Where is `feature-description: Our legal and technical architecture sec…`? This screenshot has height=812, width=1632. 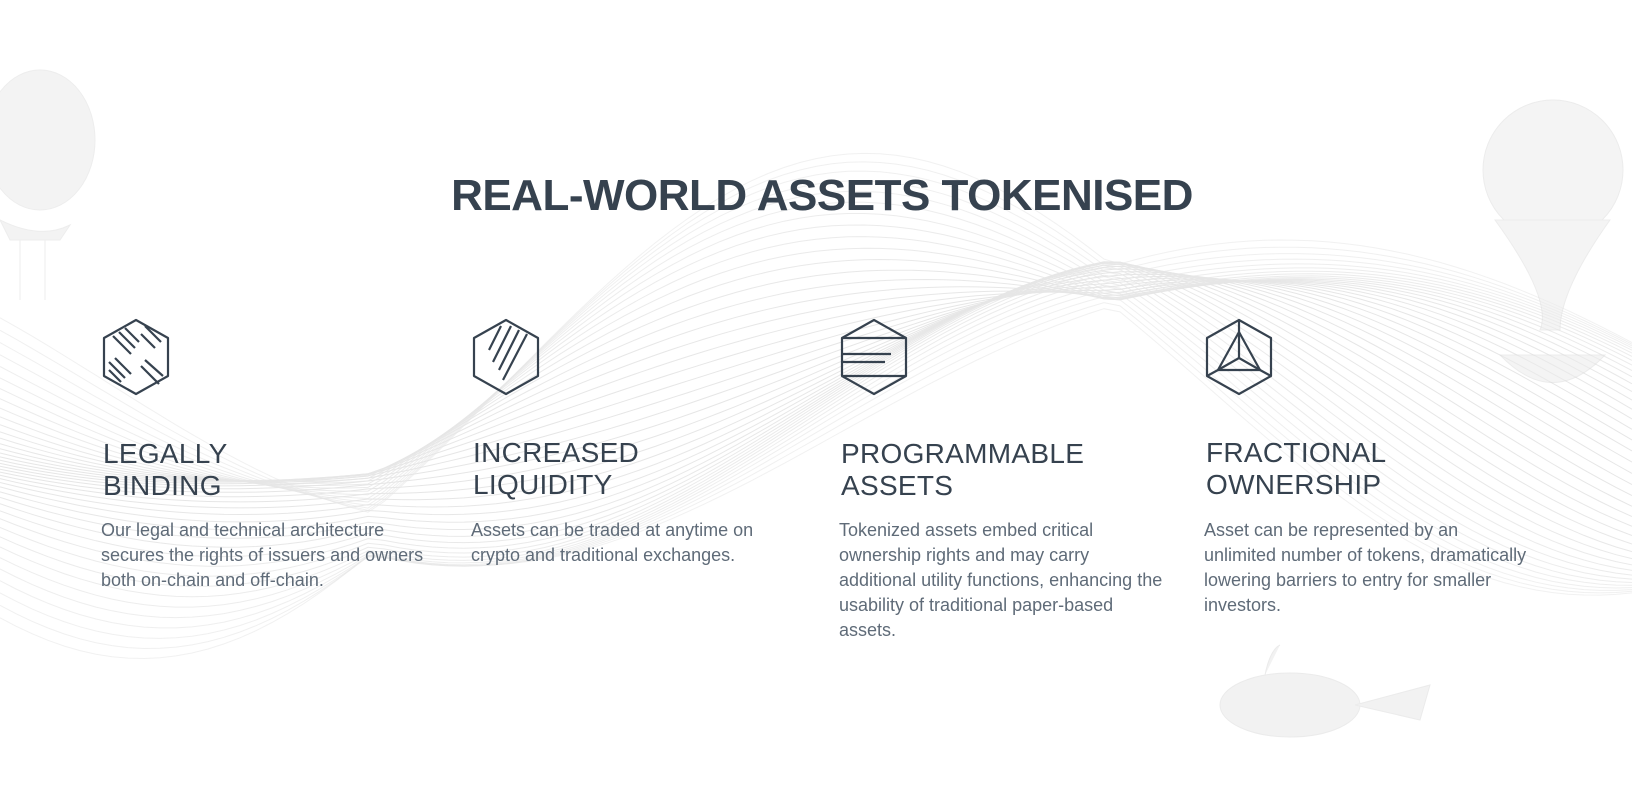
feature-description: Our legal and technical architecture sec… is located at coordinates (262, 555).